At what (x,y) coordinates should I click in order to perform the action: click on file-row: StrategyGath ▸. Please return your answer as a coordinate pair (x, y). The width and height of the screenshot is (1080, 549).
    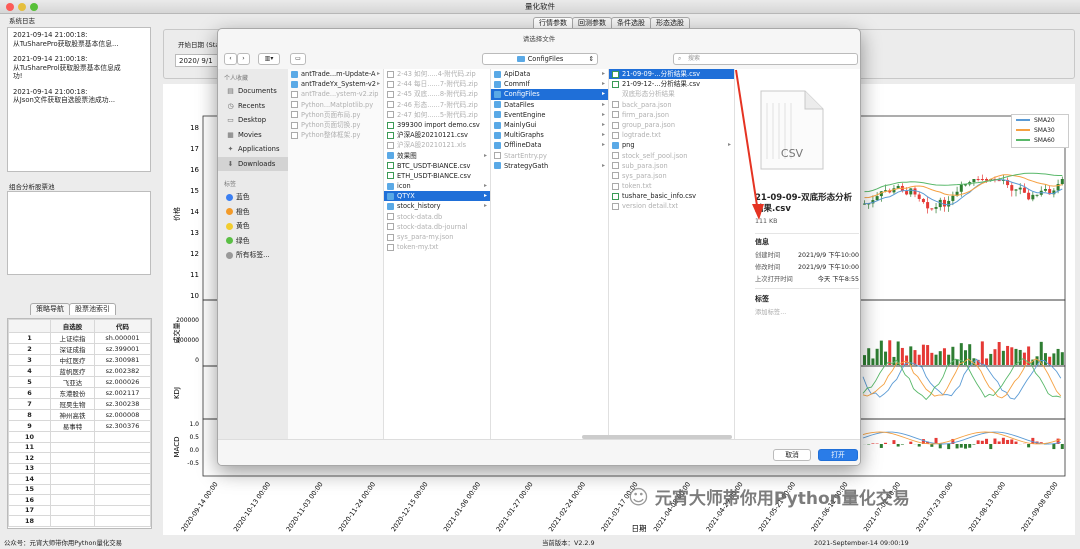
    Looking at the image, I should click on (549, 166).